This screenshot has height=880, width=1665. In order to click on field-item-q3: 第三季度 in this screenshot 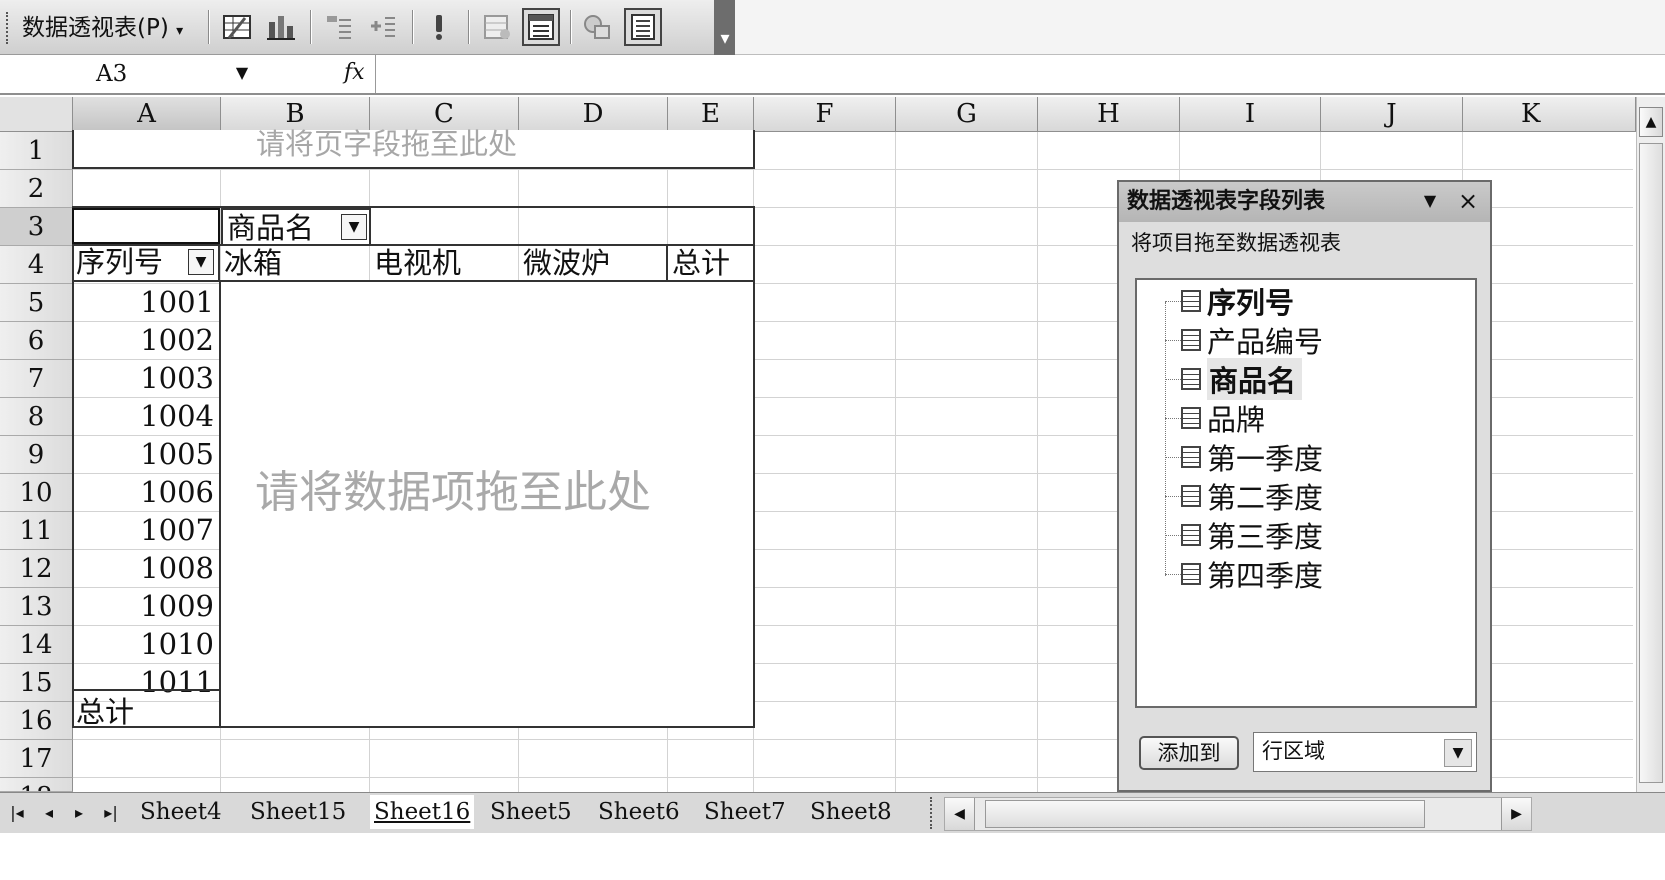, I will do `click(1244, 535)`.